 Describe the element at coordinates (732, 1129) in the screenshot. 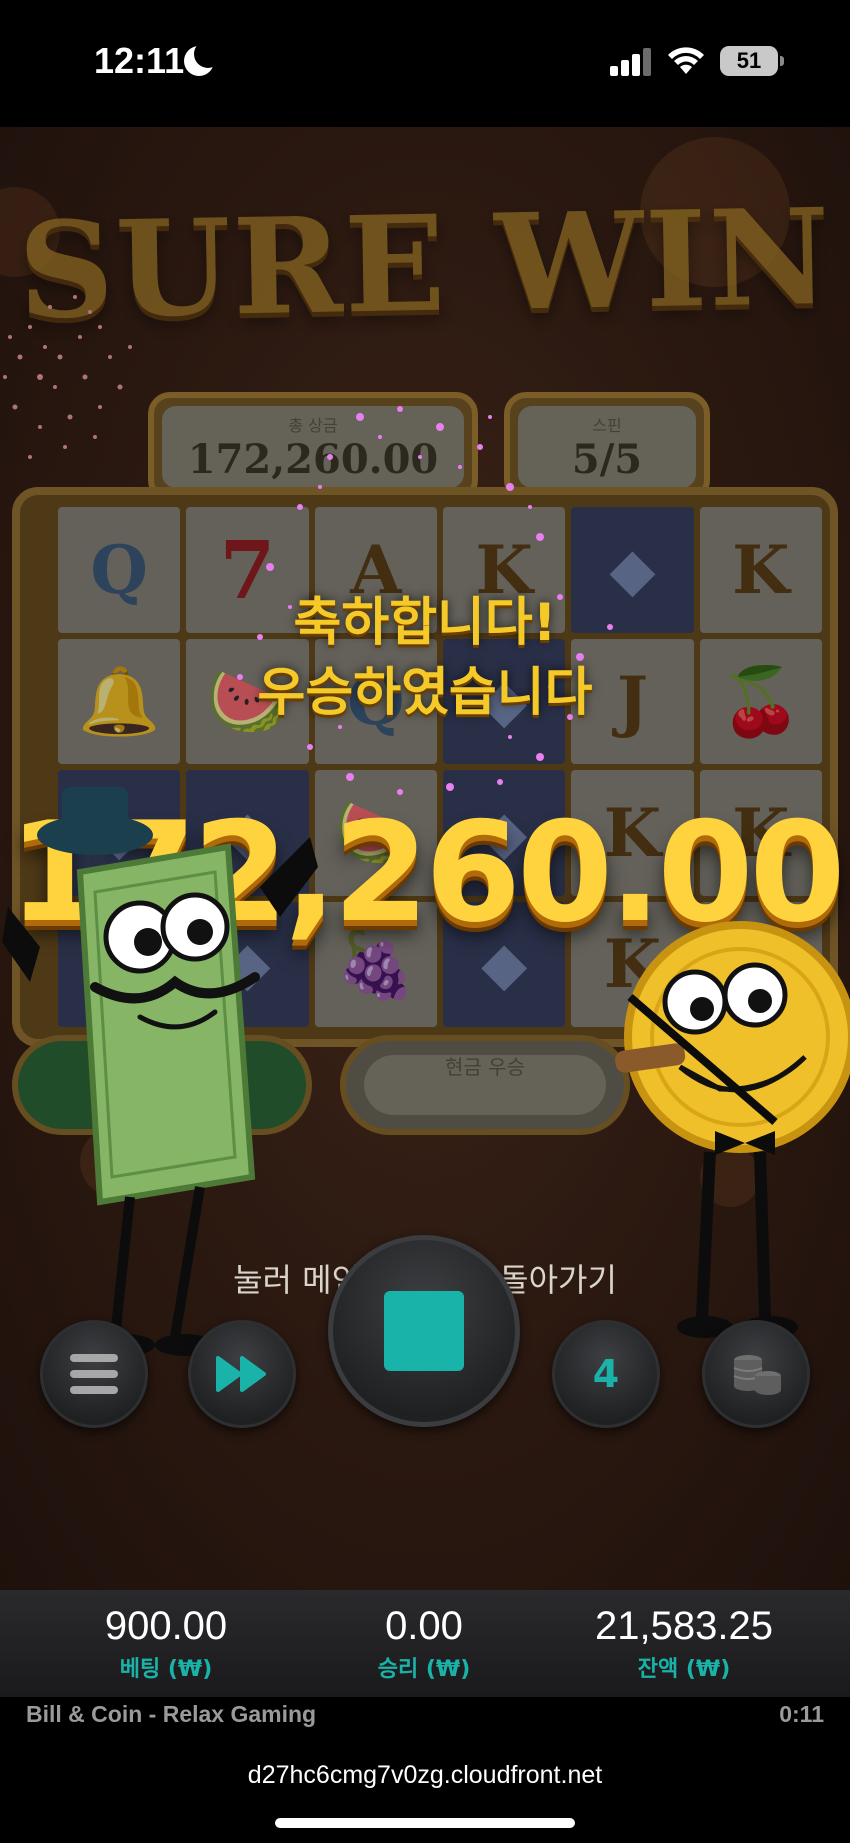

I see `coin-mascot-icon` at that location.